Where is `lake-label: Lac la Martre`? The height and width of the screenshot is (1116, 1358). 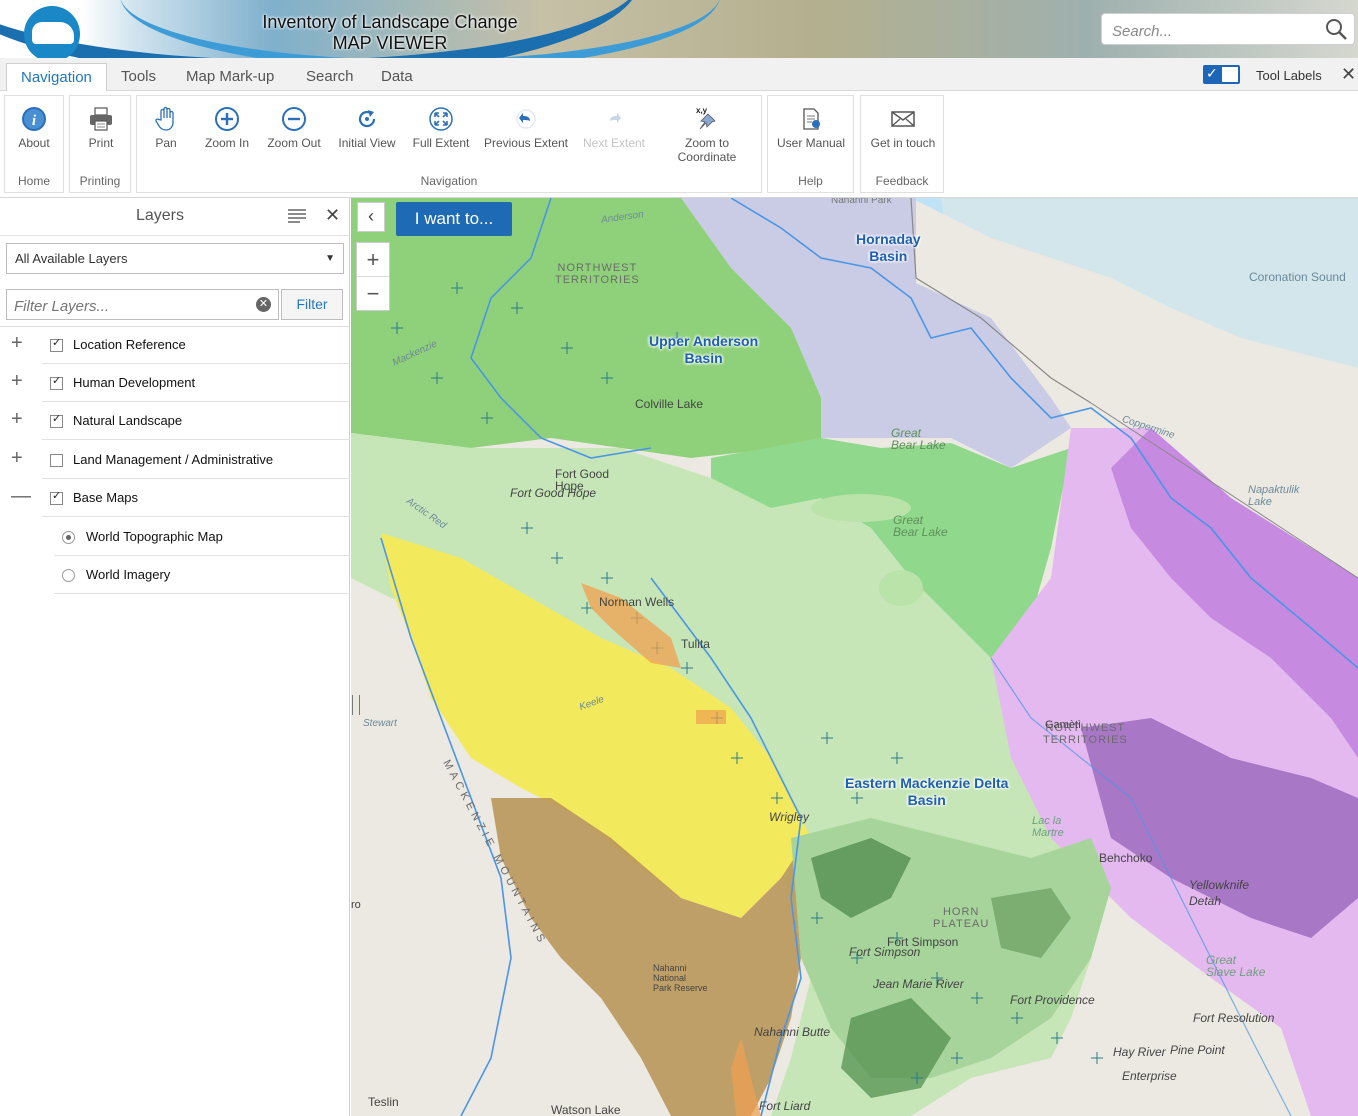
lake-label: Lac la Martre is located at coordinates (1048, 827).